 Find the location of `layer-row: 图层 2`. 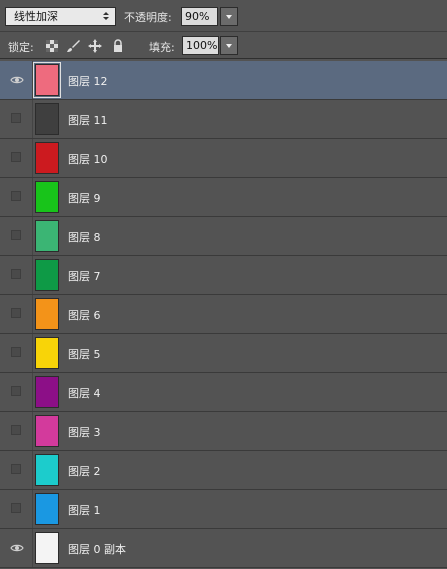

layer-row: 图层 2 is located at coordinates (223, 470).